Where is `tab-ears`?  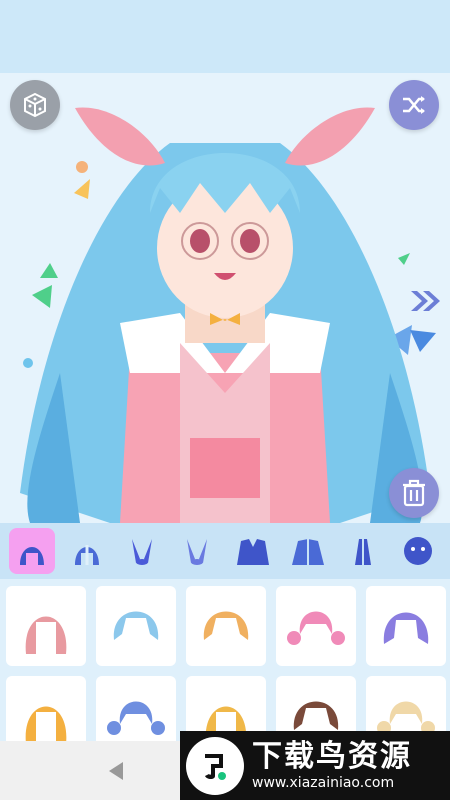 tab-ears is located at coordinates (142, 551).